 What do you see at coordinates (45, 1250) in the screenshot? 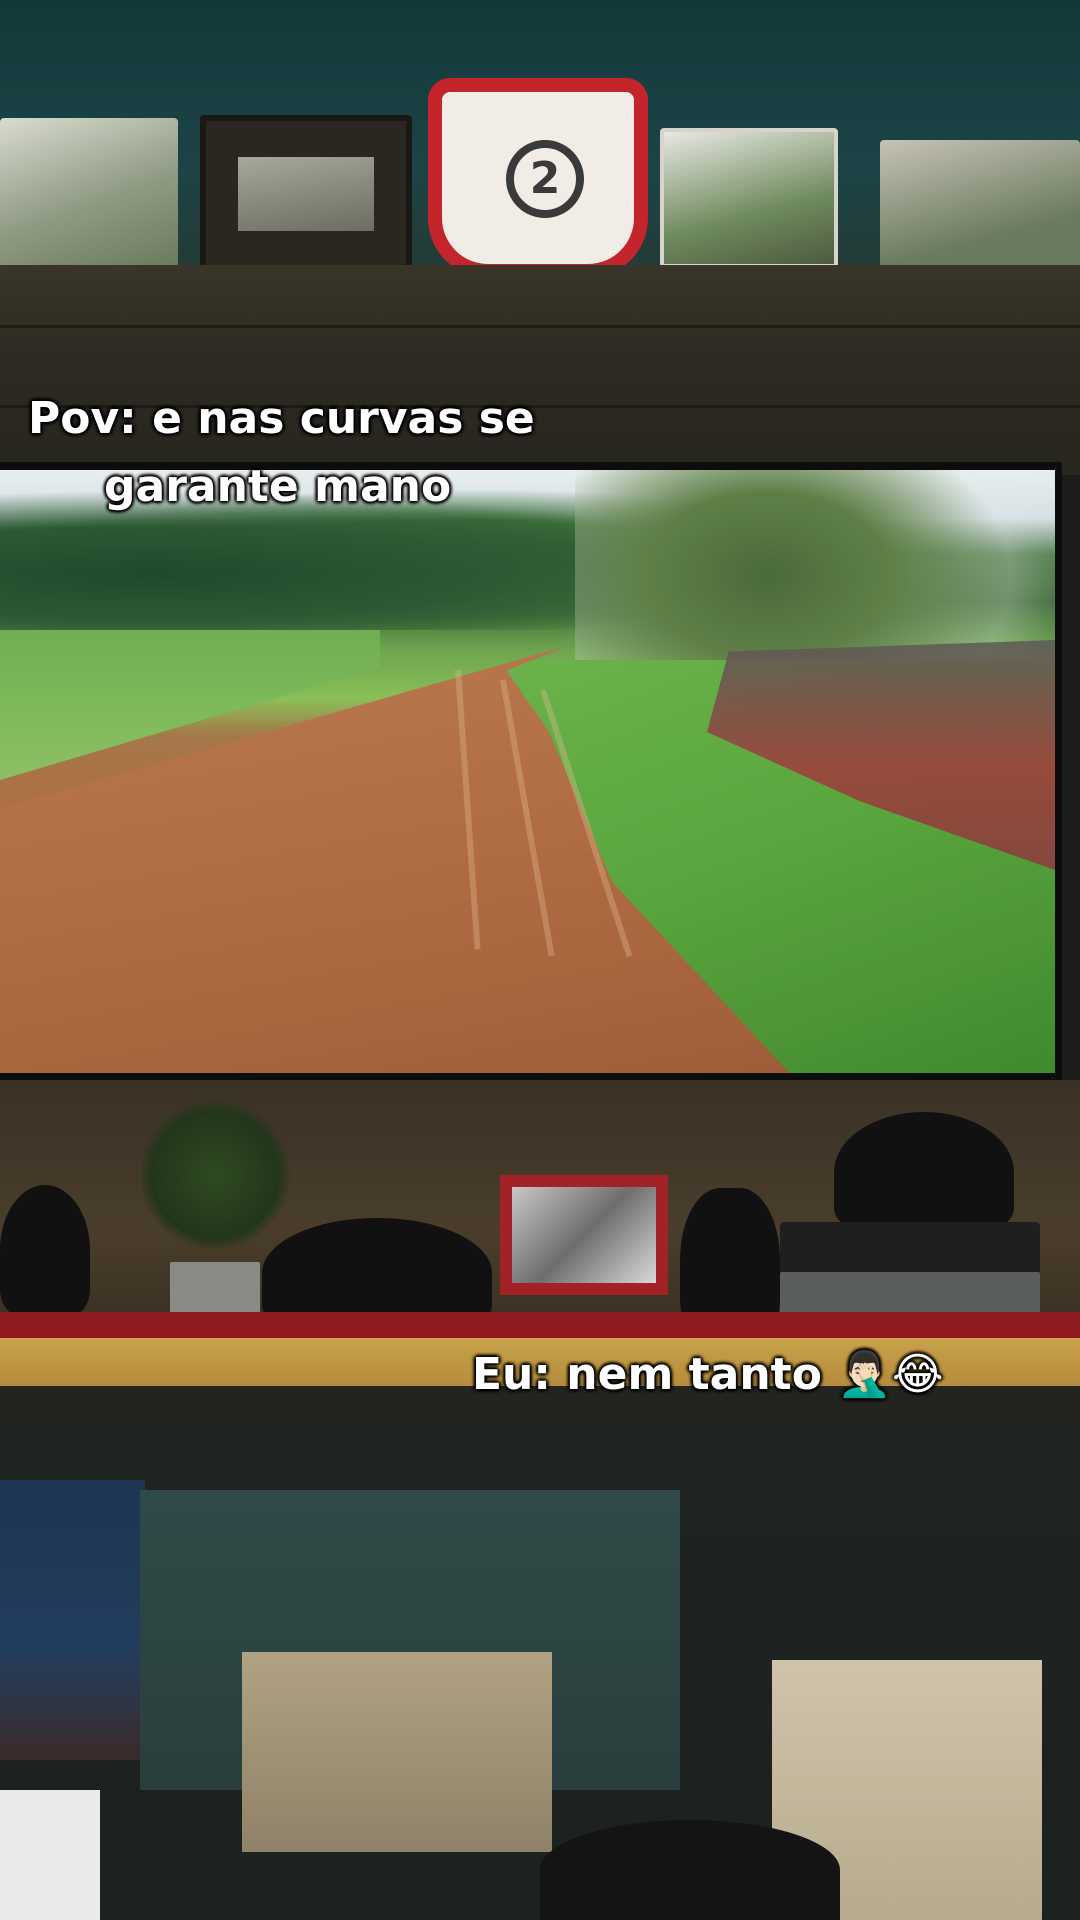
I see `cap-left` at bounding box center [45, 1250].